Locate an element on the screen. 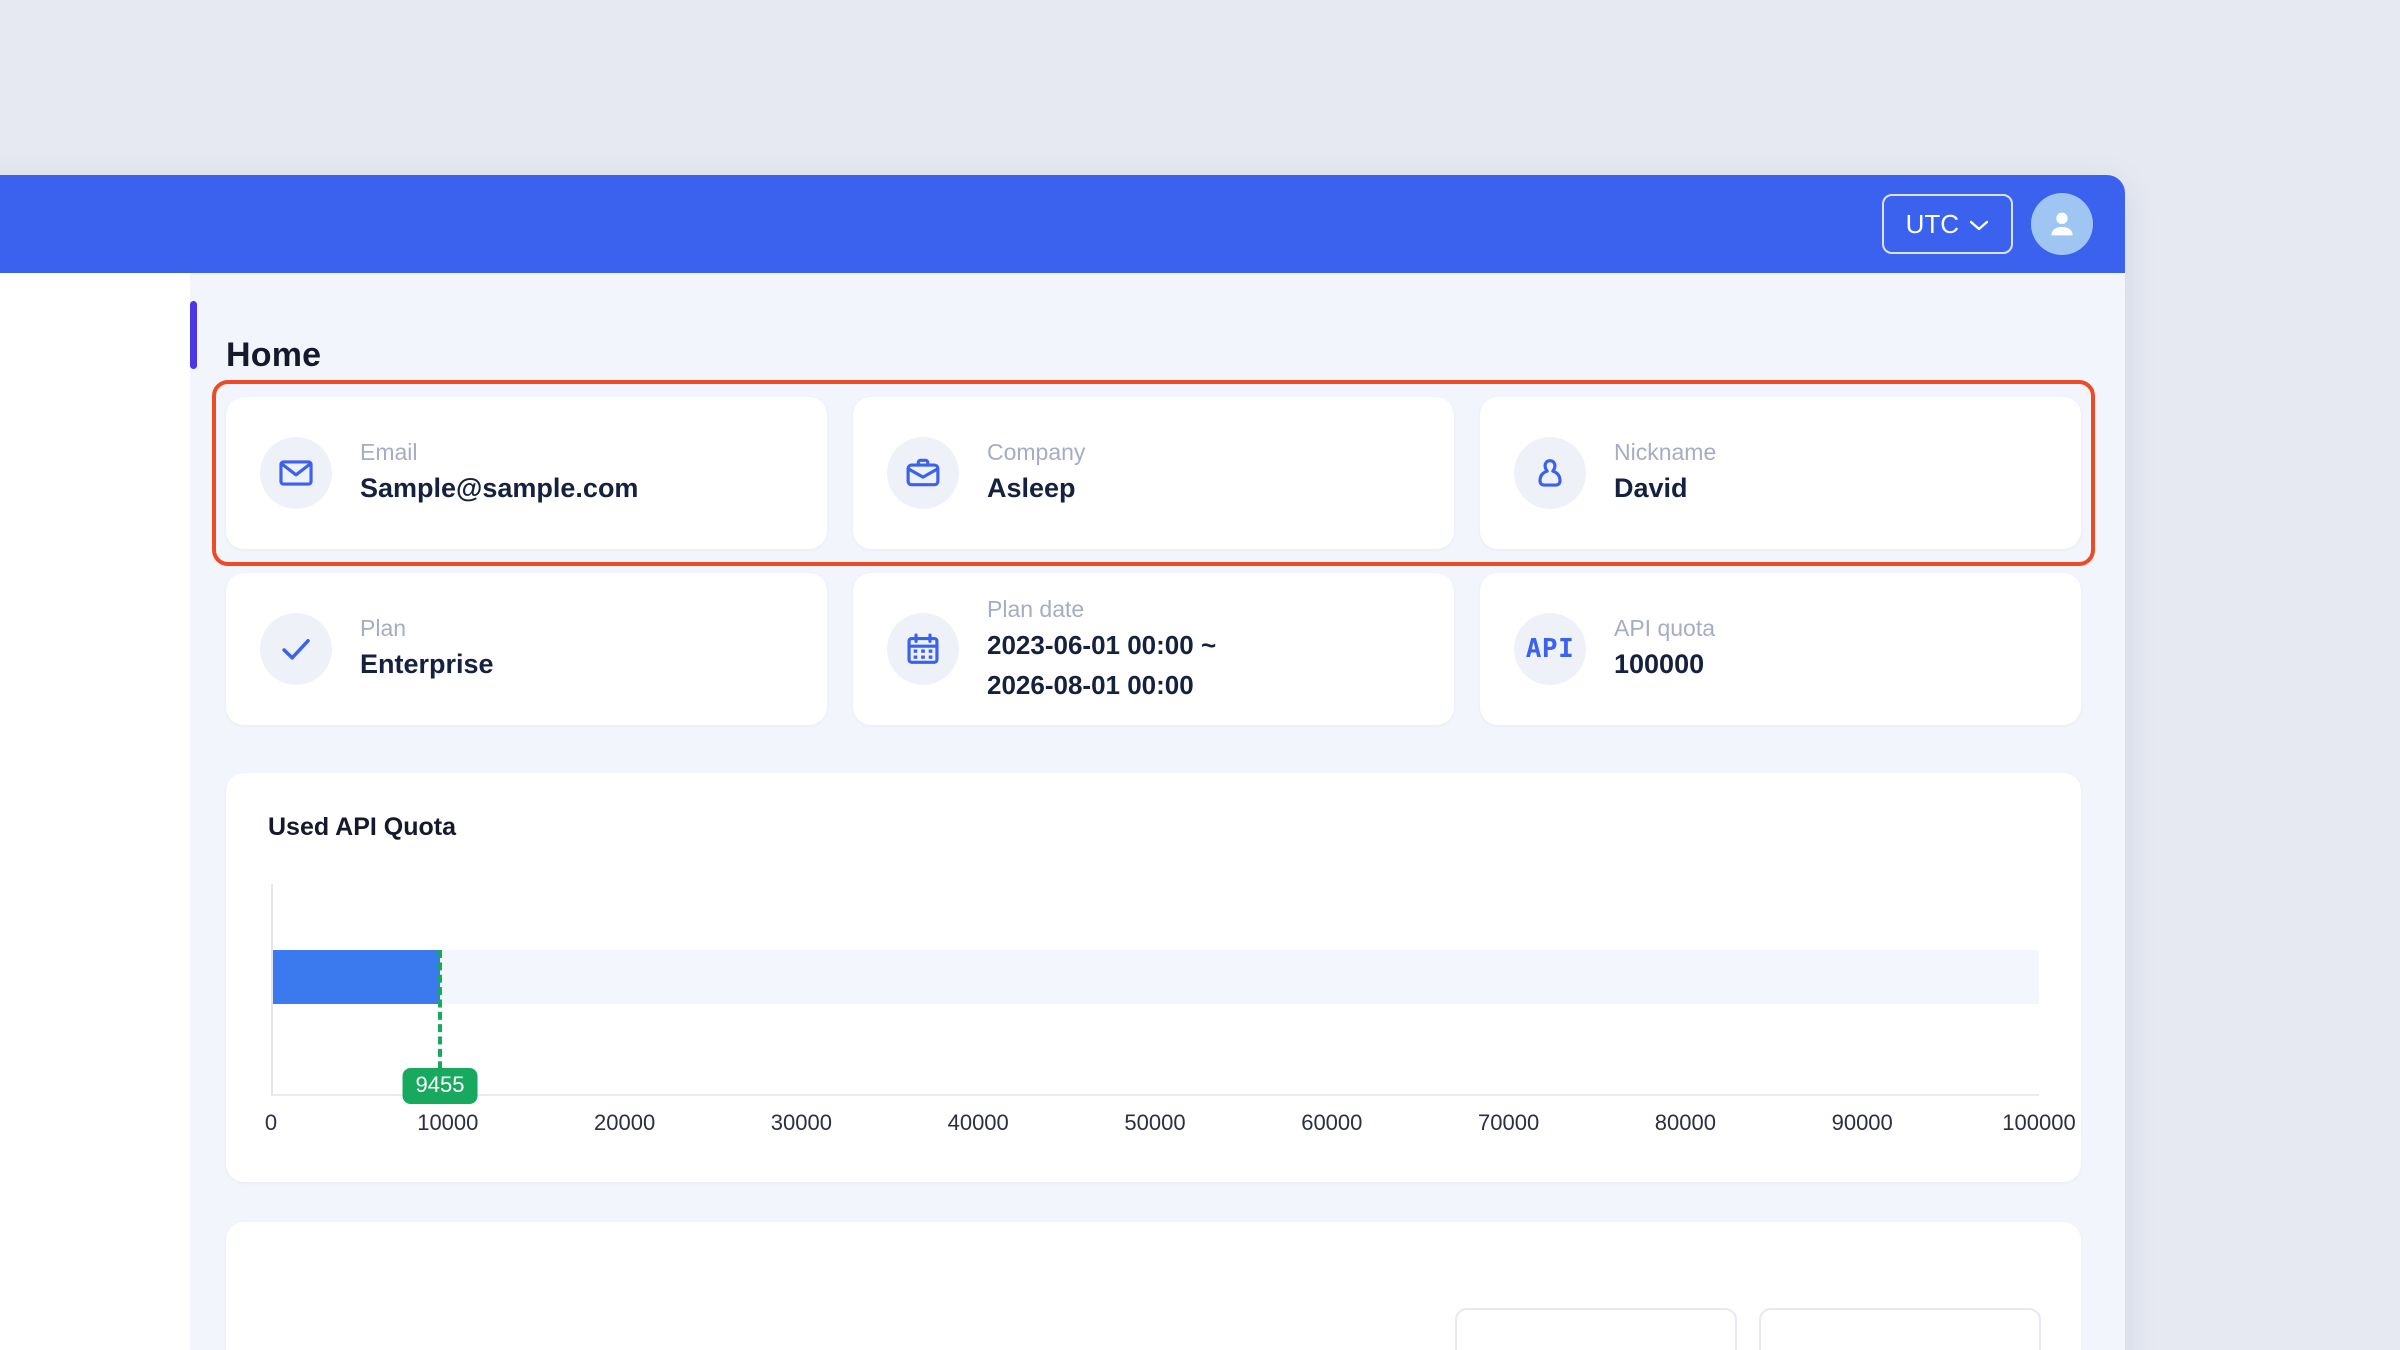 This screenshot has width=2400, height=1350. info-card-email: Email Sample@sample.com is located at coordinates (526, 473).